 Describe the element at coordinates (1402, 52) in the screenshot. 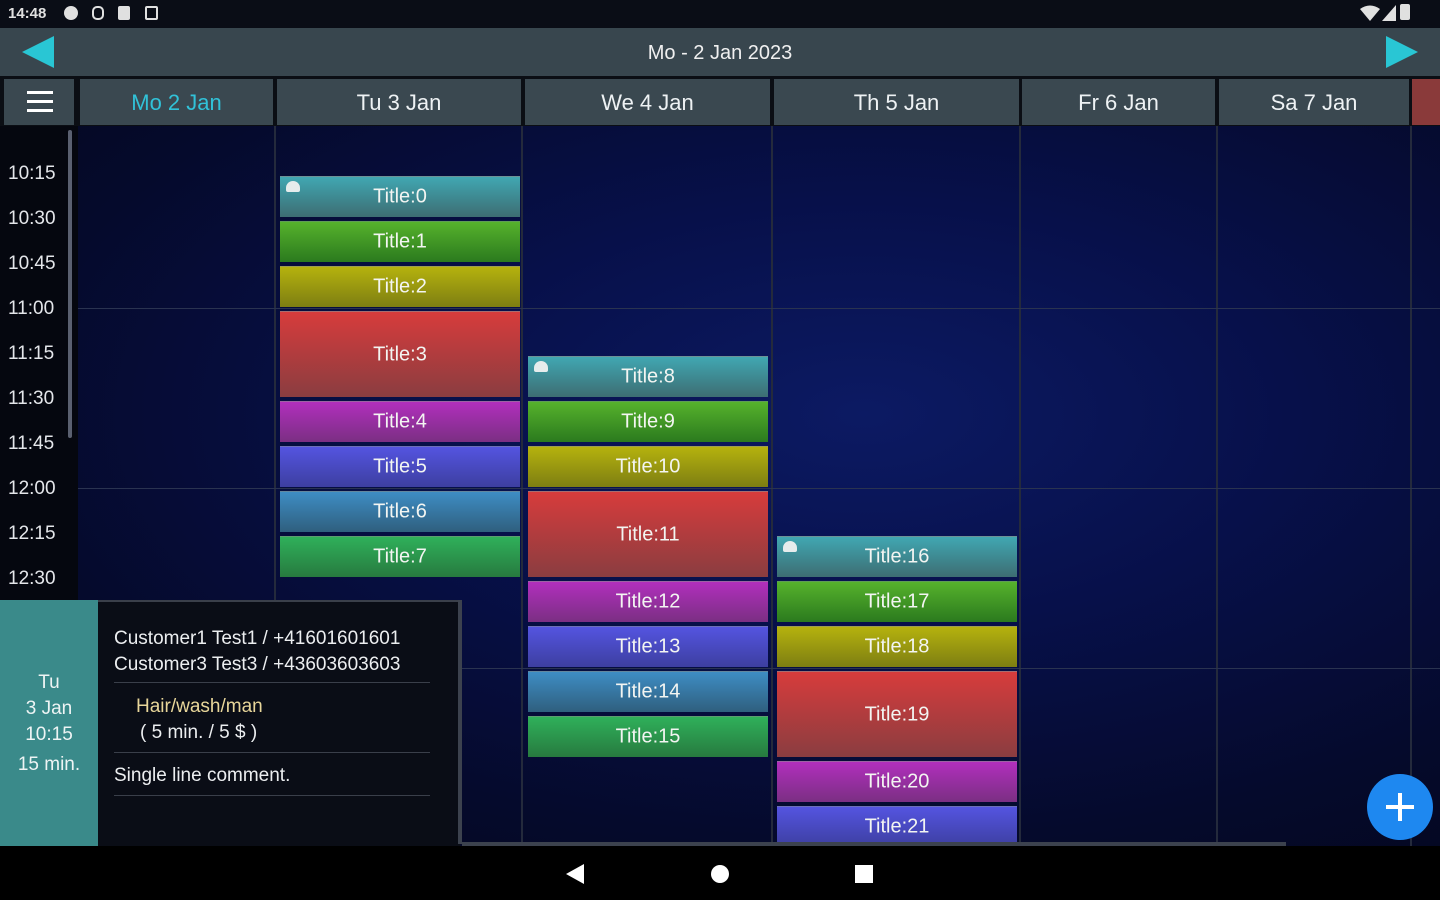

I see `next-arrow-icon` at that location.